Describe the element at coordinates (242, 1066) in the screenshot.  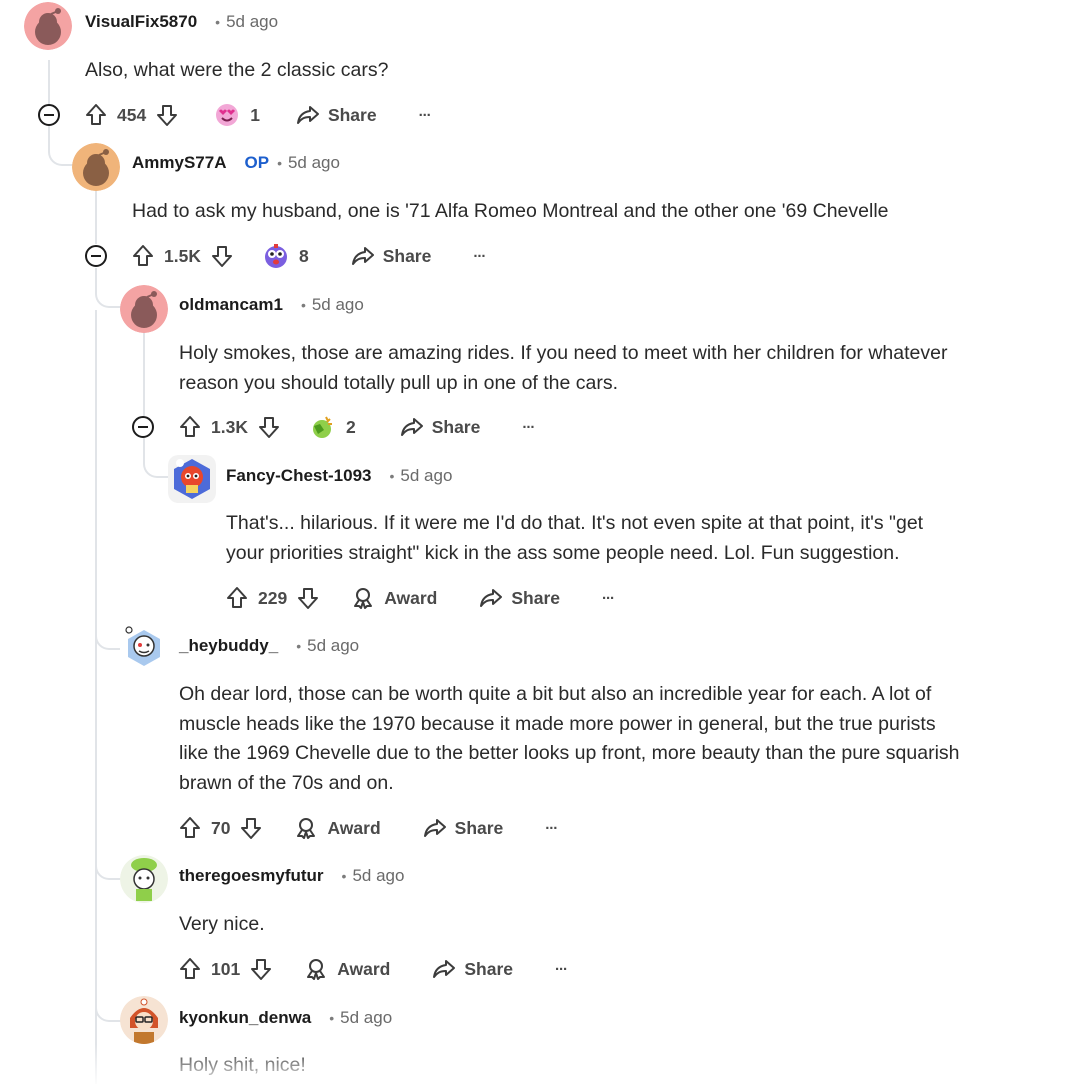
I see `comment-body: Holy shit, nice!` at that location.